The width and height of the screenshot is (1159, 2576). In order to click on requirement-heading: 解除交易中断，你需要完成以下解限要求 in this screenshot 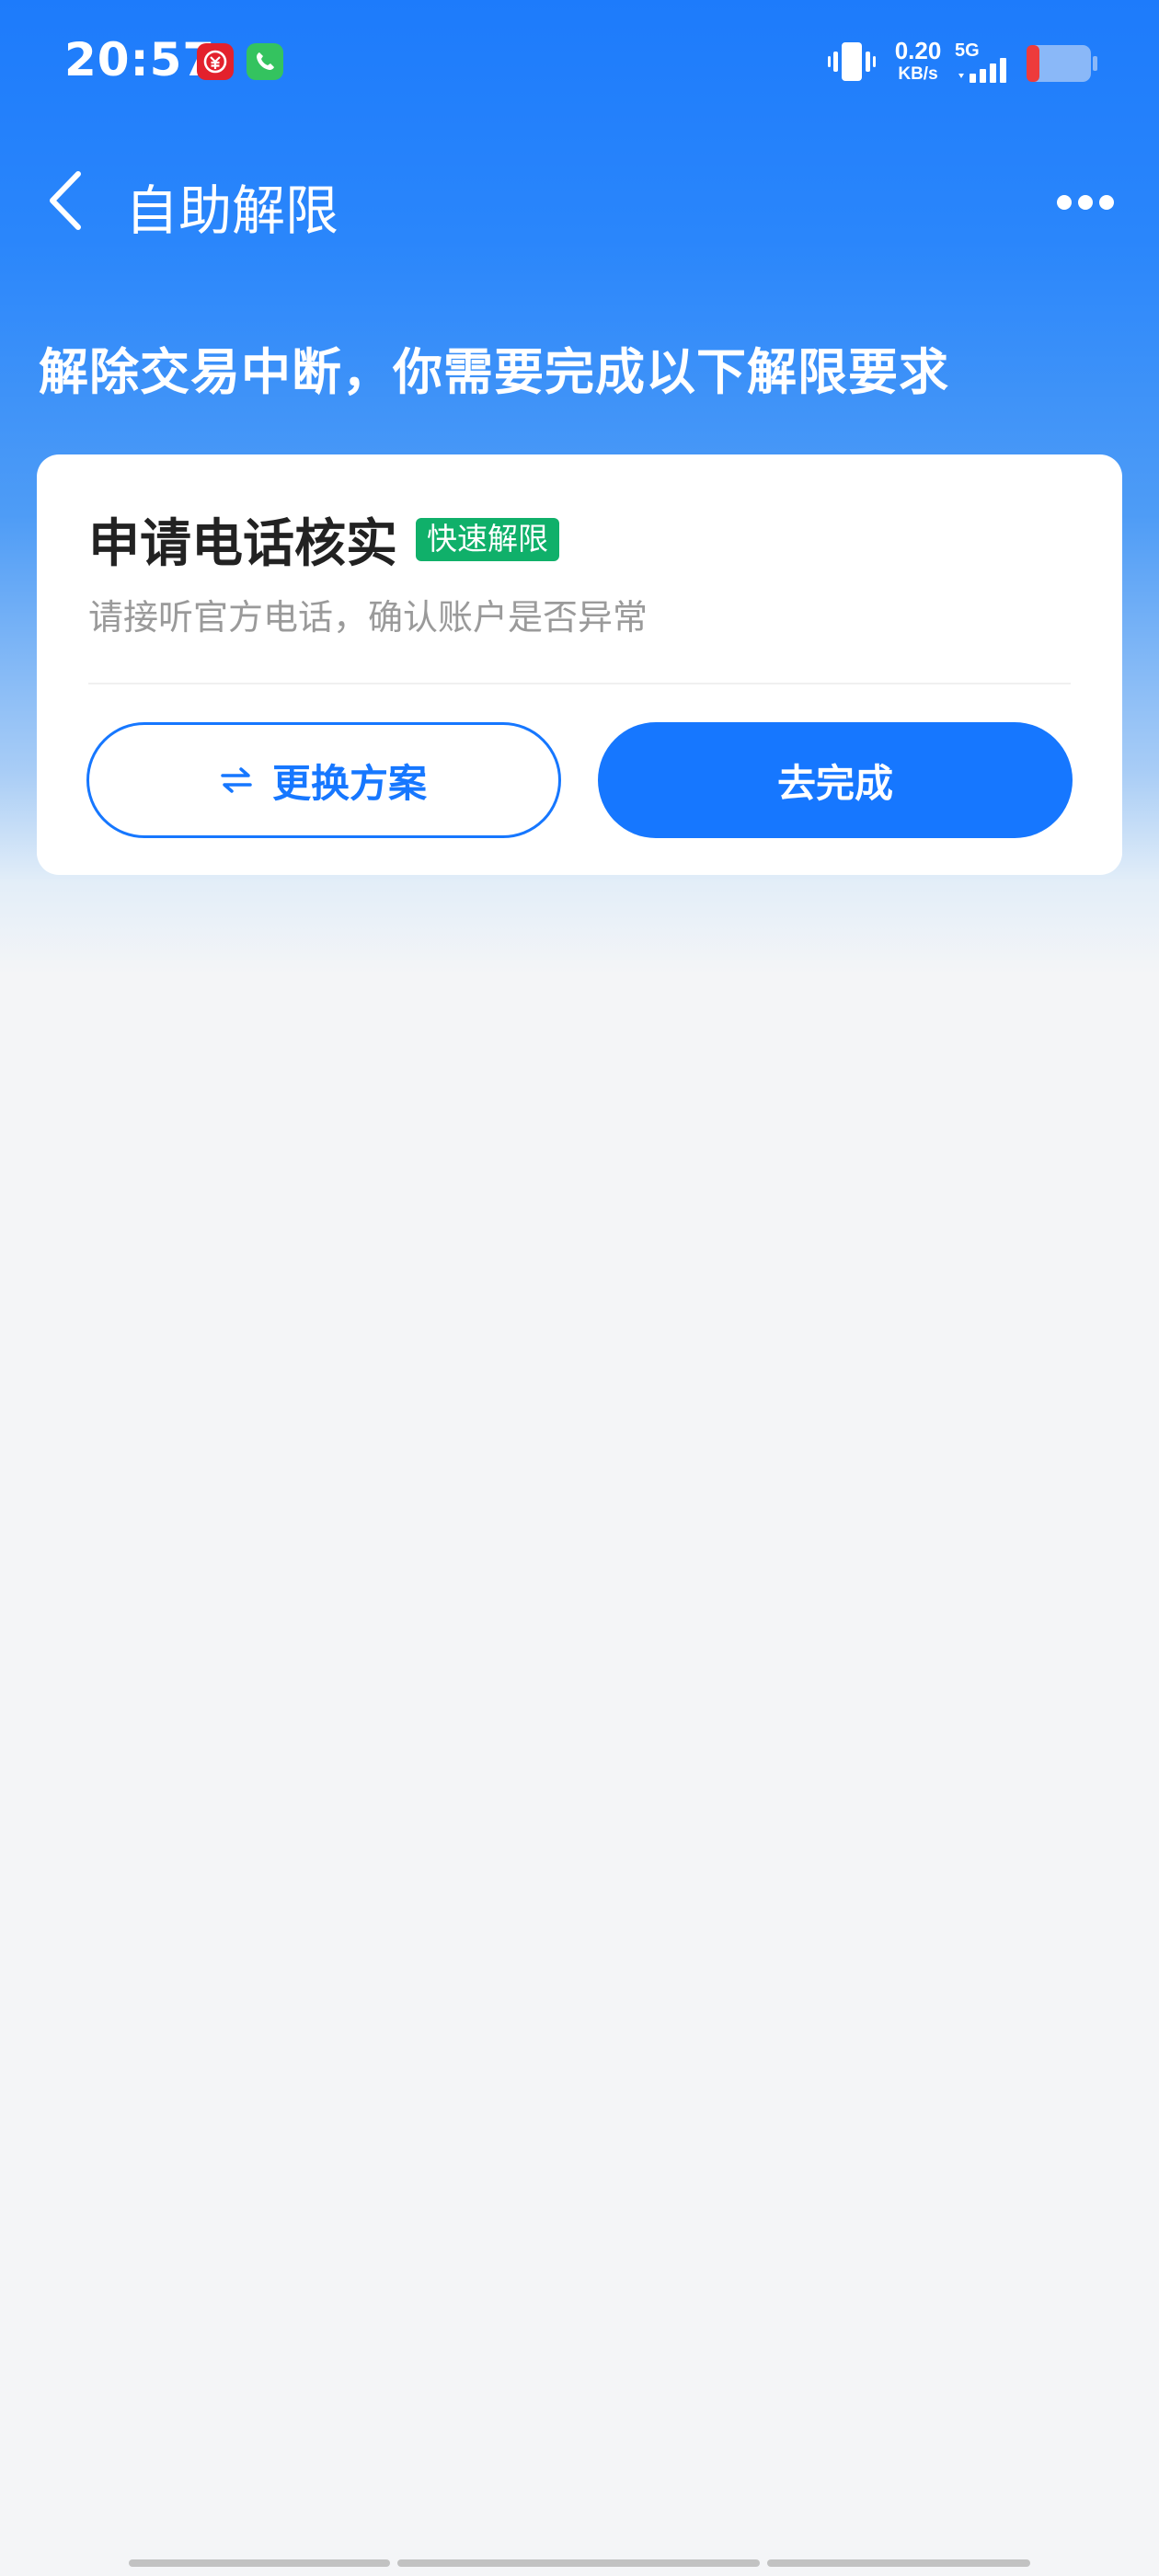, I will do `click(494, 372)`.